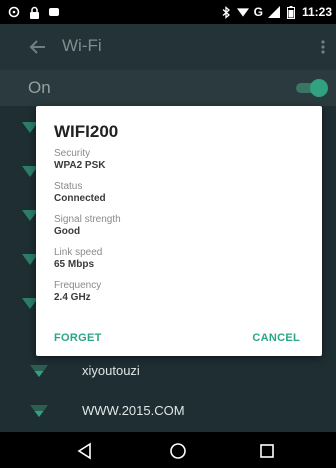 The width and height of the screenshot is (336, 468). Describe the element at coordinates (68, 186) in the screenshot. I see `field-label: Status` at that location.